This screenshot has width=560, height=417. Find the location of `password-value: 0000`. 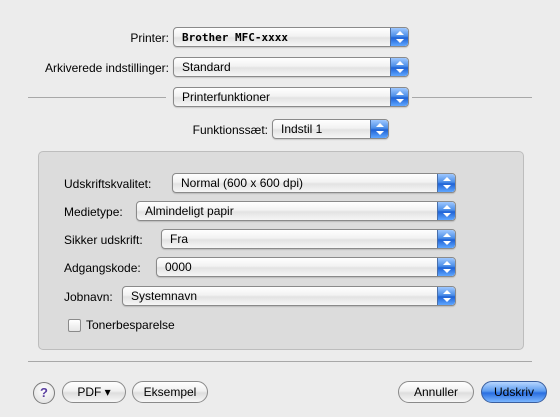

password-value: 0000 is located at coordinates (178, 267).